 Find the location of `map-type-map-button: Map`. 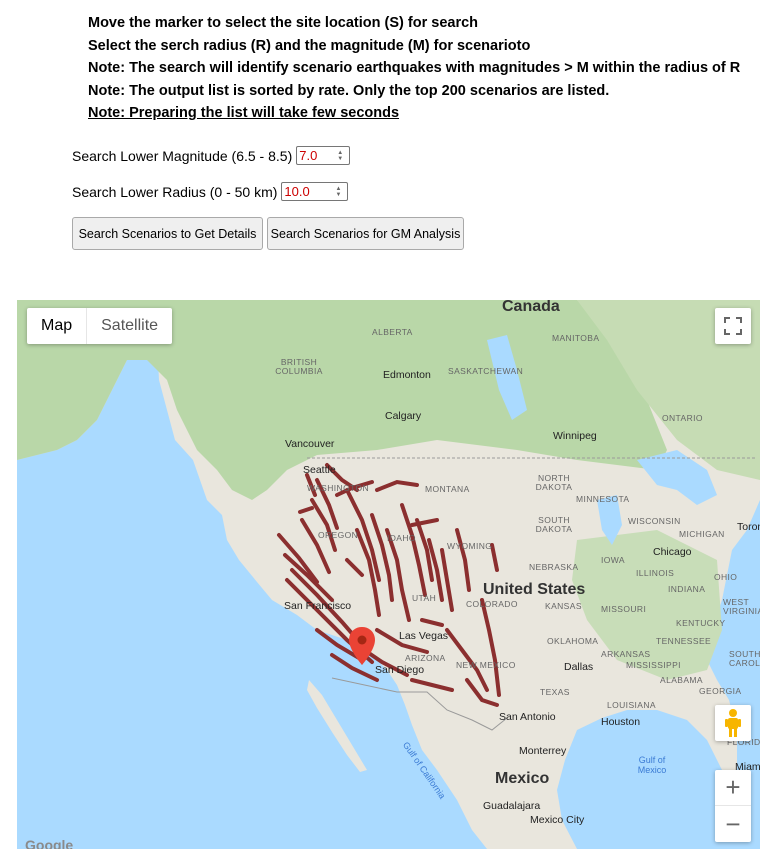

map-type-map-button: Map is located at coordinates (56, 326).